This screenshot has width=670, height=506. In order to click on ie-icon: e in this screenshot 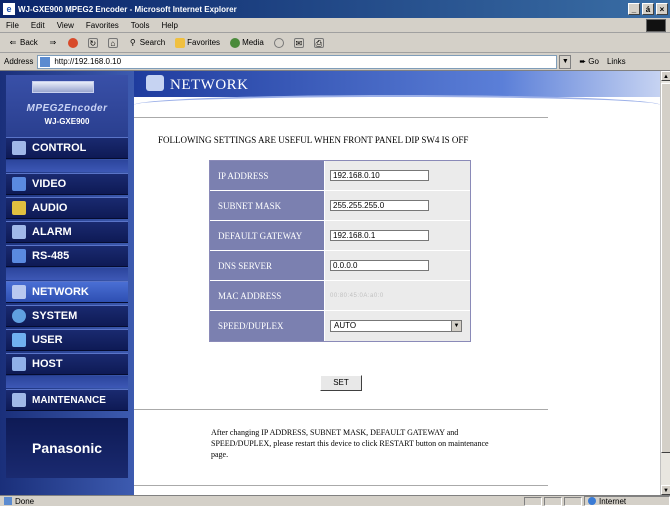, I will do `click(9, 9)`.